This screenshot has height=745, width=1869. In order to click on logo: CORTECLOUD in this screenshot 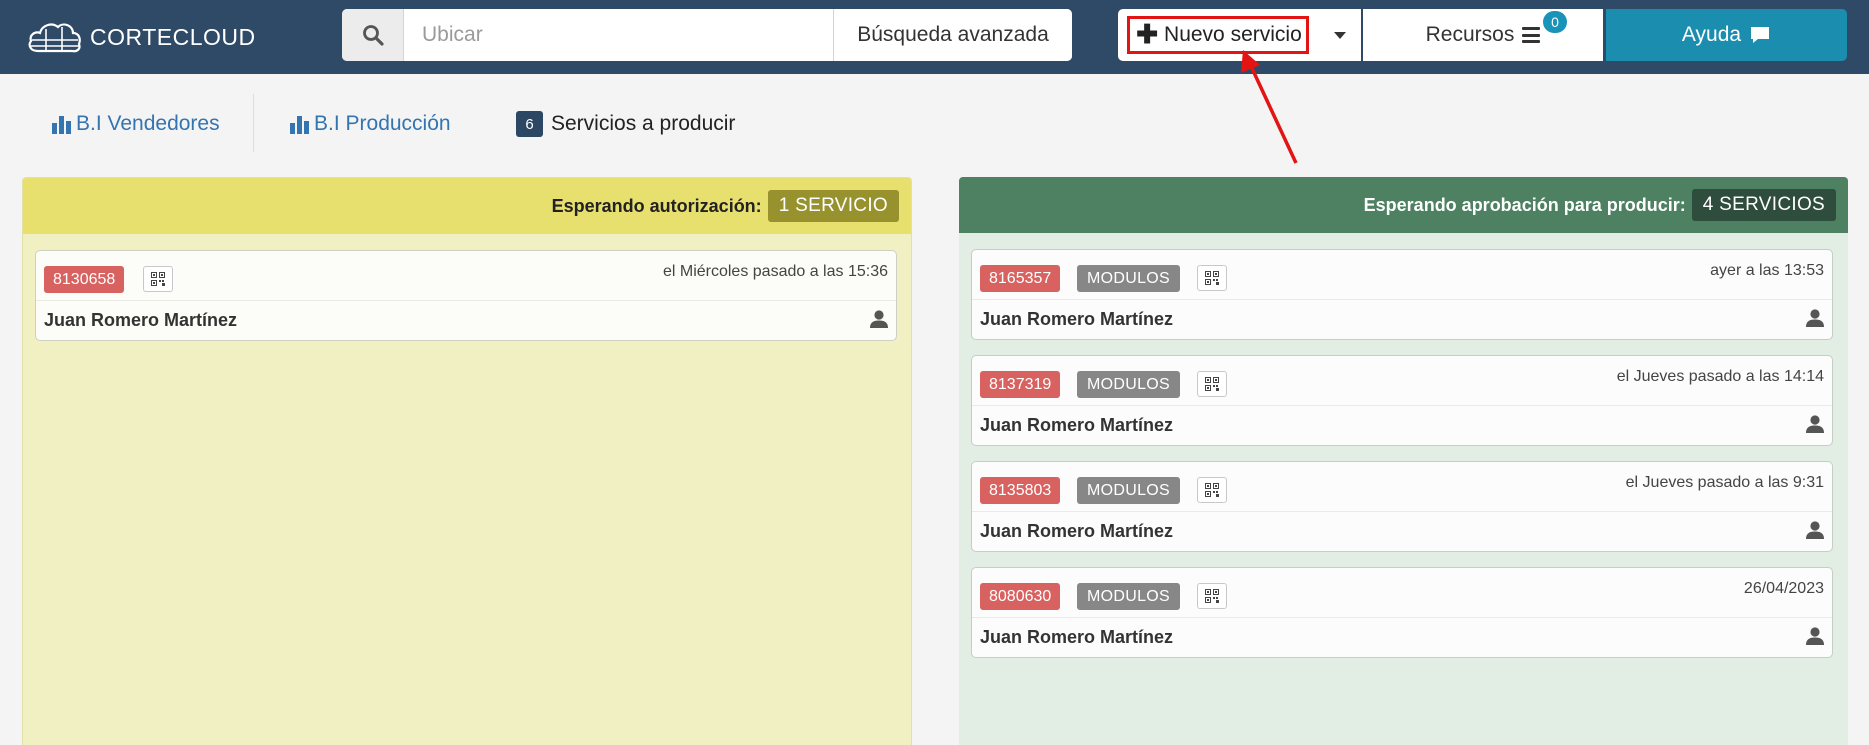, I will do `click(141, 37)`.